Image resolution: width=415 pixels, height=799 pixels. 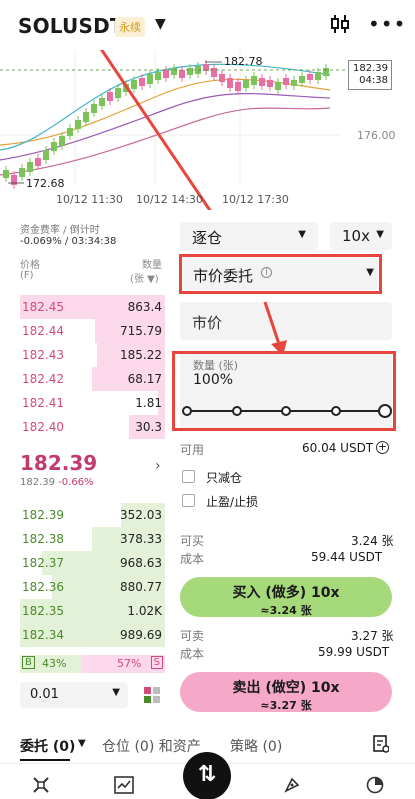 I want to click on ask-price: 182.42, so click(x=43, y=379).